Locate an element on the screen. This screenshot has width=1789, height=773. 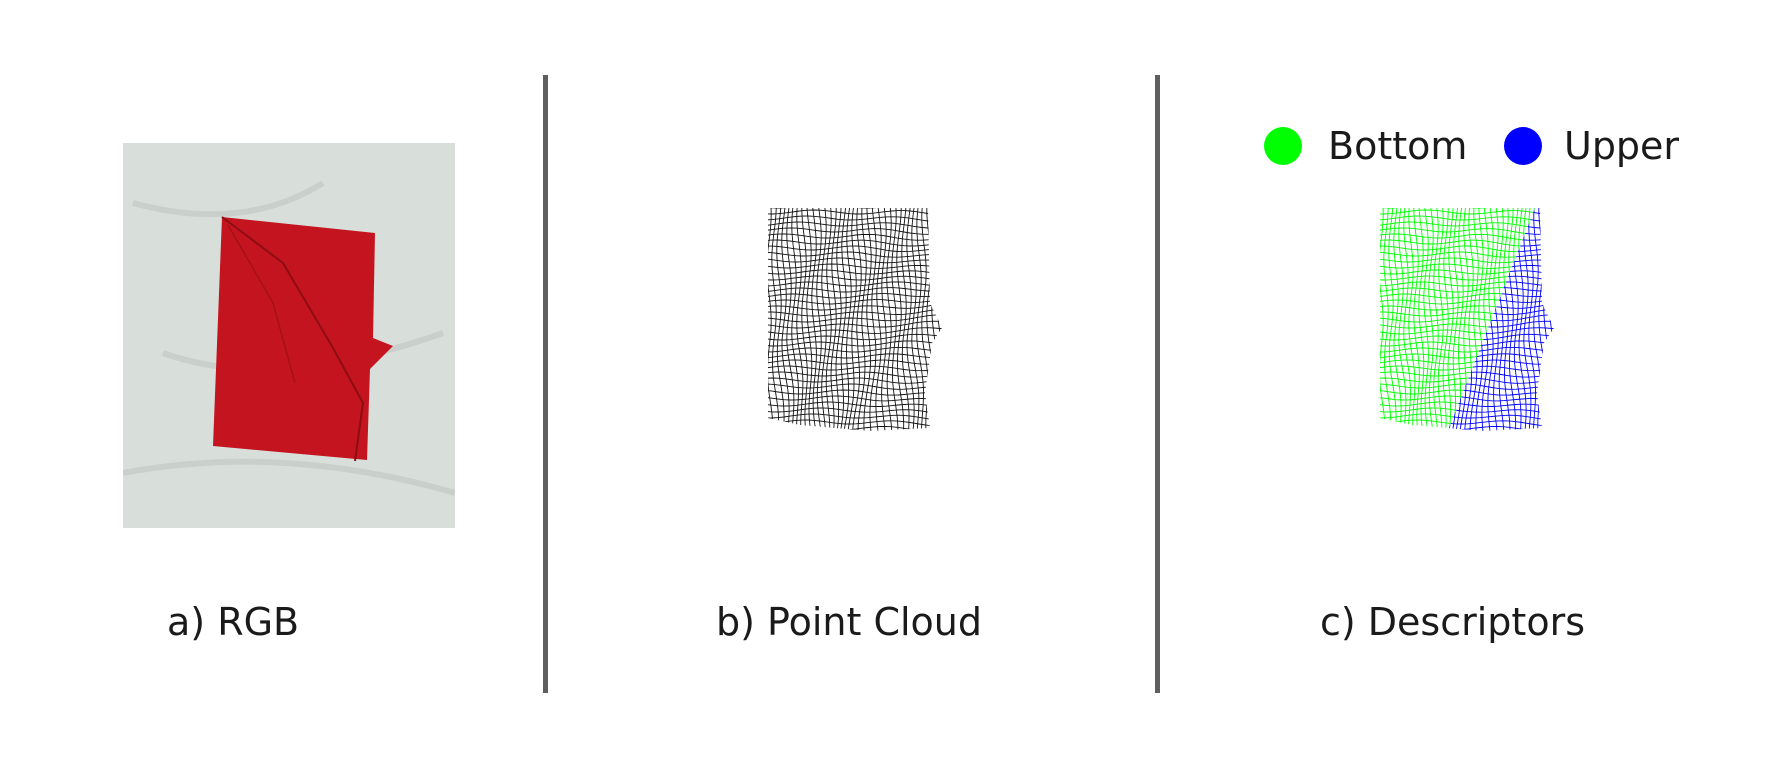
descriptor-render is located at coordinates (1472, 318).